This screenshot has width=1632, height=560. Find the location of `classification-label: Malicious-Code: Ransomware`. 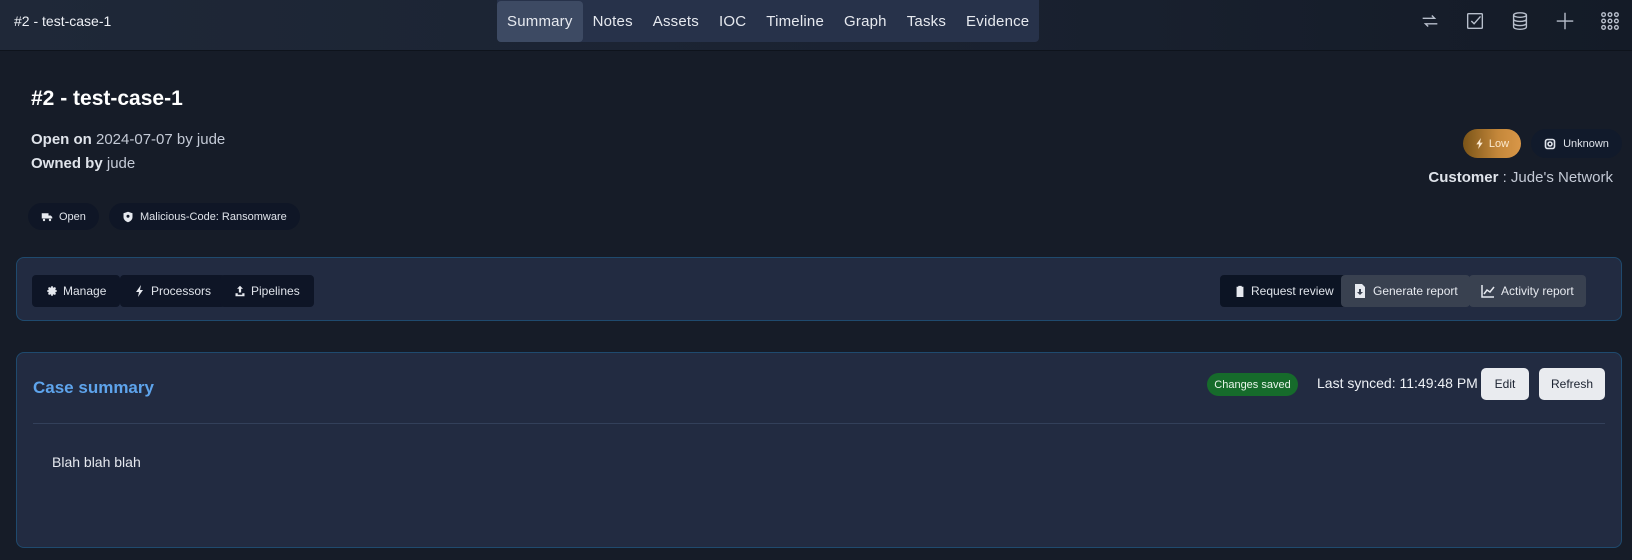

classification-label: Malicious-Code: Ransomware is located at coordinates (213, 216).